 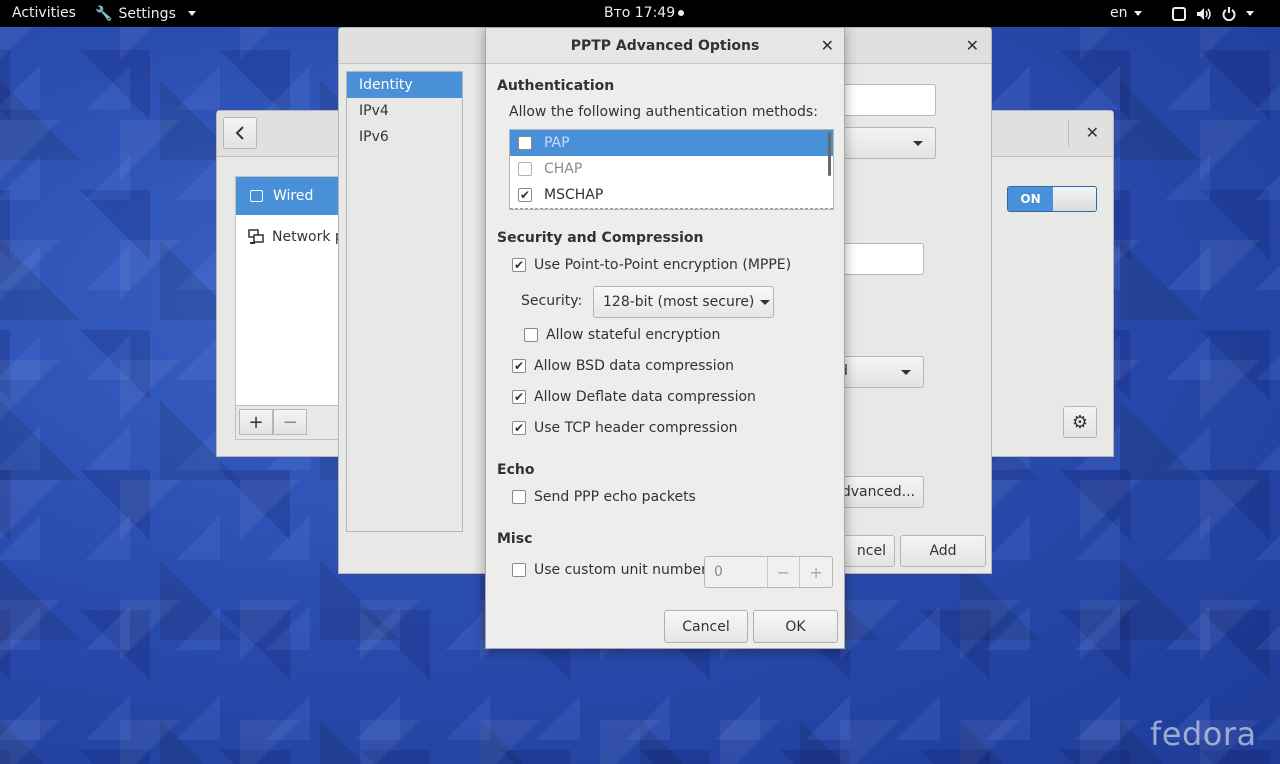 I want to click on device-label: Wired, so click(x=293, y=196).